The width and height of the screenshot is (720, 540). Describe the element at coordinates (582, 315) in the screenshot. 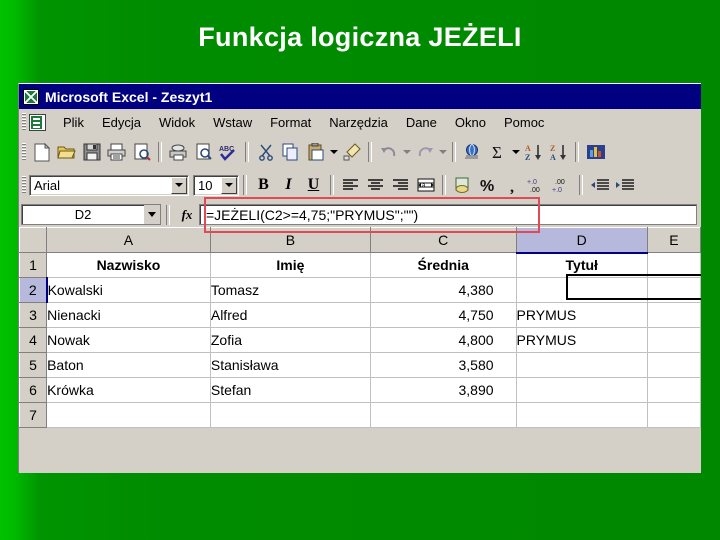

I see `cell-d3: PRYMUS` at that location.